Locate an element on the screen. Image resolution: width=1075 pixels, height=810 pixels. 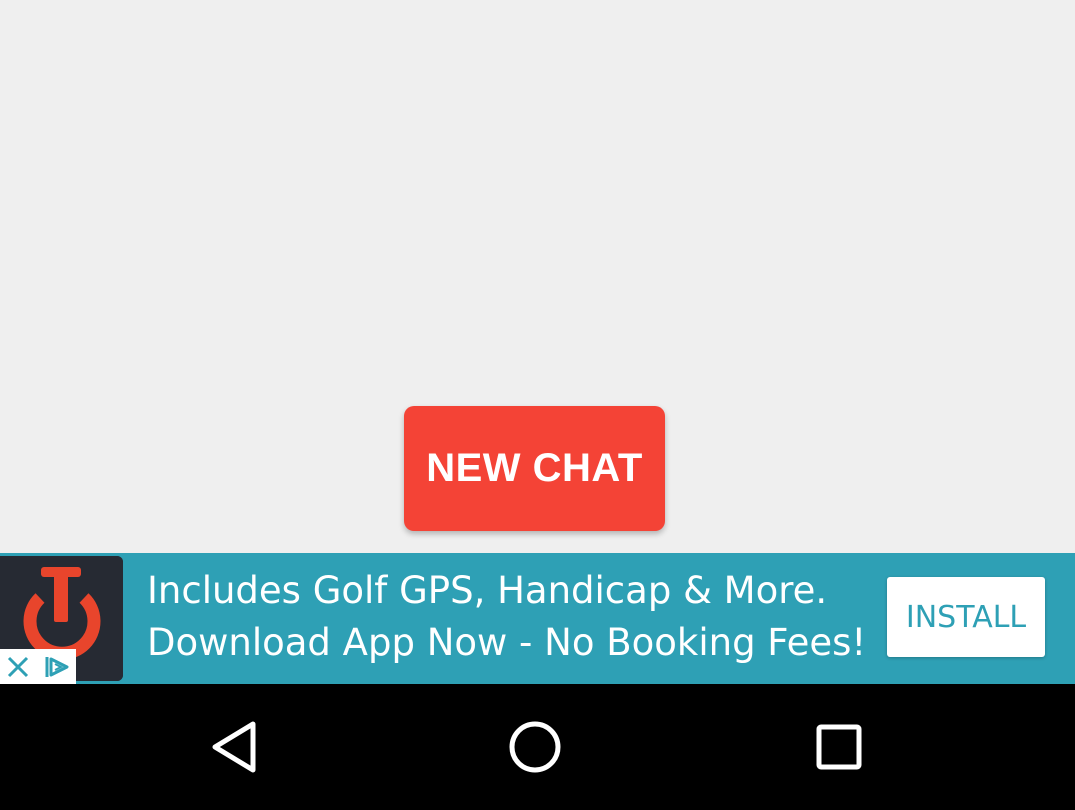
adchoices-icon is located at coordinates (56, 666).